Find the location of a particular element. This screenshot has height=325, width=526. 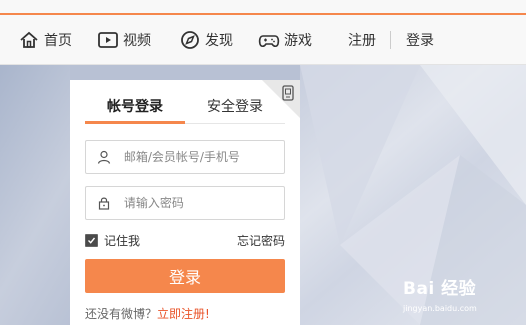

no-account-text: 还没有微博？ is located at coordinates (121, 314).